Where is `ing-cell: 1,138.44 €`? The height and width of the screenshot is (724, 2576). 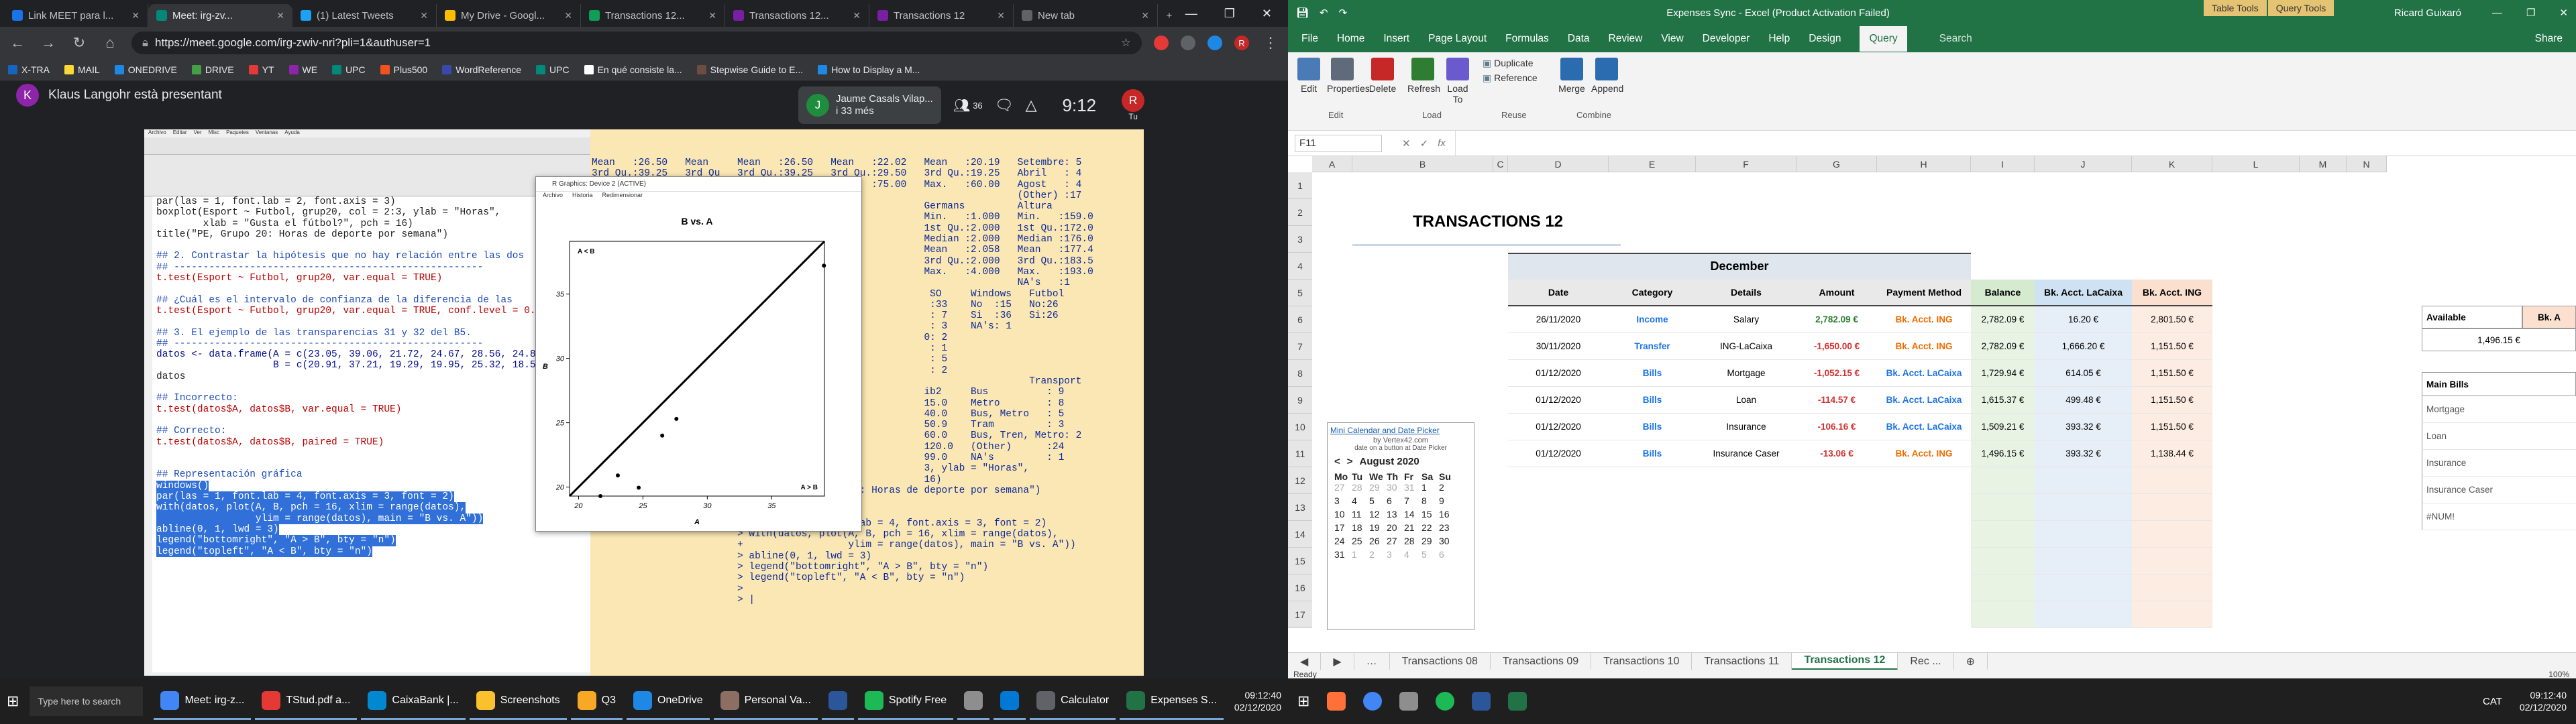
ing-cell: 1,138.44 € is located at coordinates (2172, 453).